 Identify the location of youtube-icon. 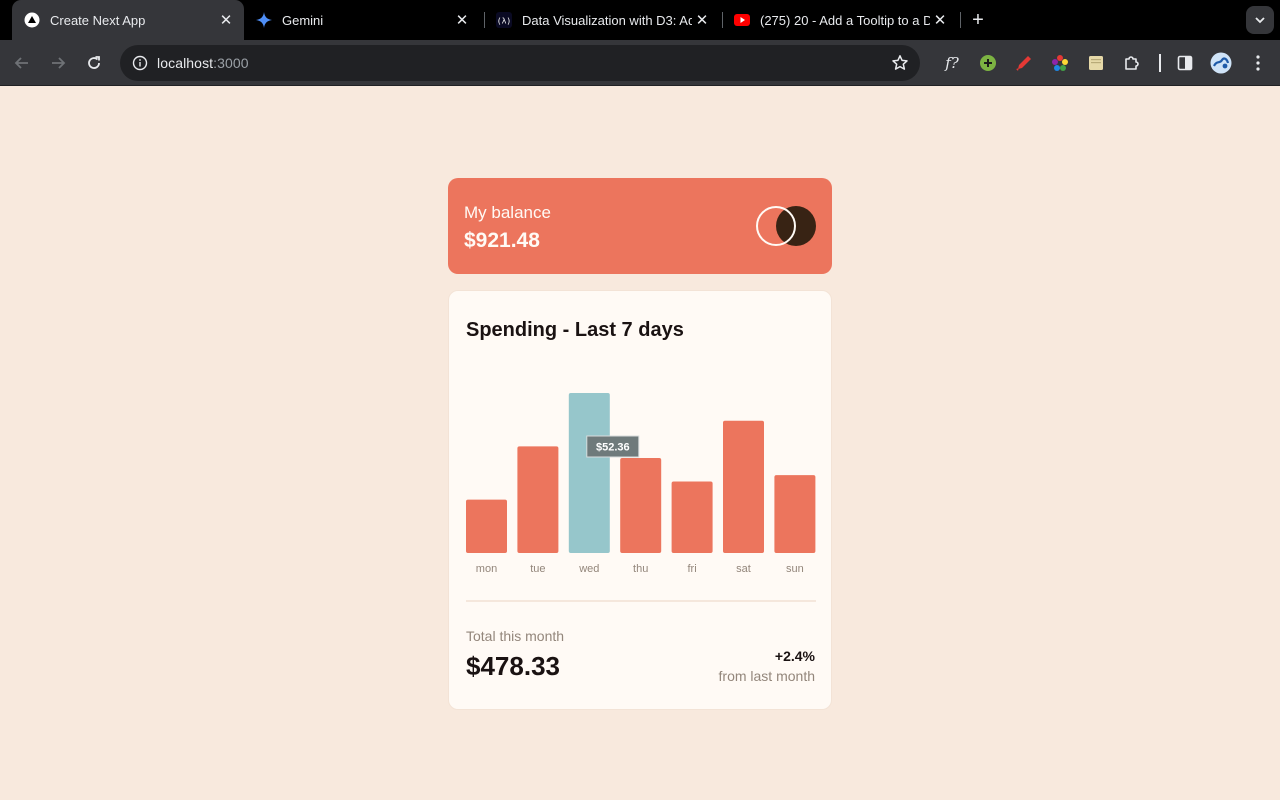
(742, 20).